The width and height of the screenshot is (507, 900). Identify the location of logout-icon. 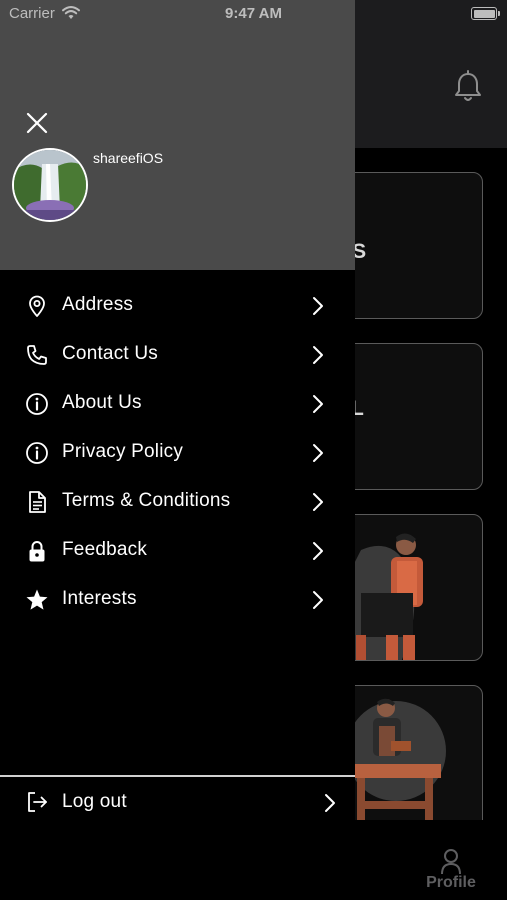
(37, 802).